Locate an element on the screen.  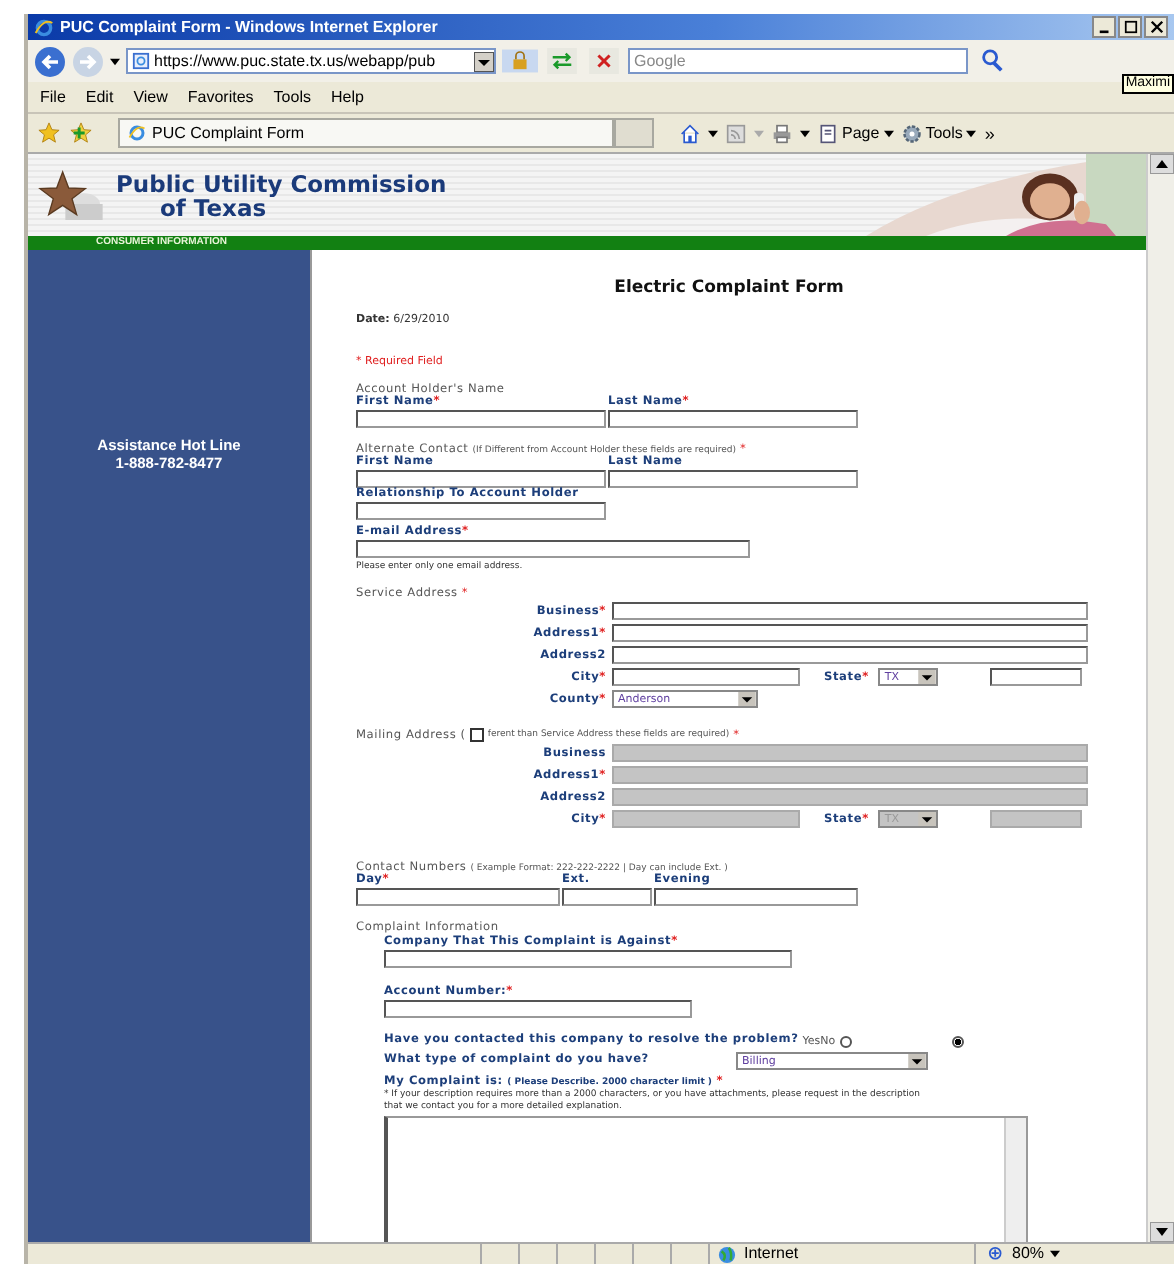
print-icon is located at coordinates (782, 133).